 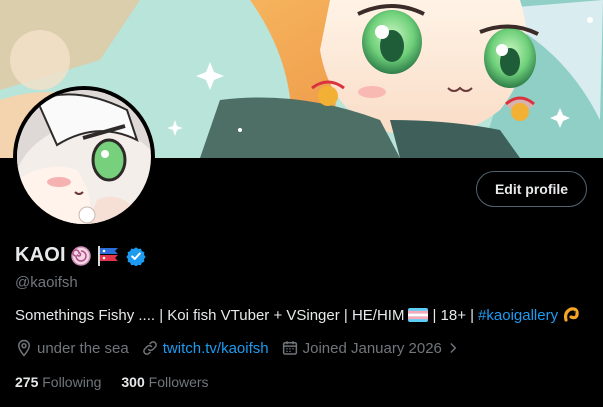 What do you see at coordinates (418, 315) in the screenshot?
I see `trans-flag-emoji-icon` at bounding box center [418, 315].